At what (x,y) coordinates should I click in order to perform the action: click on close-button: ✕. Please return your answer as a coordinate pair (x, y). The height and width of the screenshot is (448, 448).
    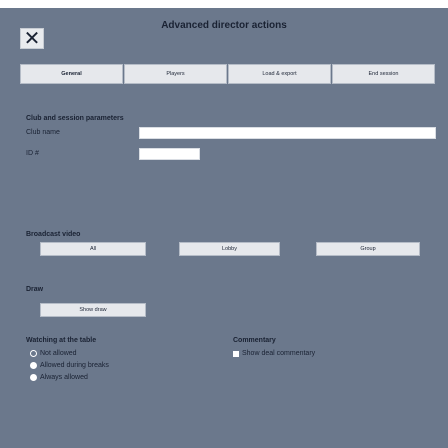
    Looking at the image, I should click on (32, 38).